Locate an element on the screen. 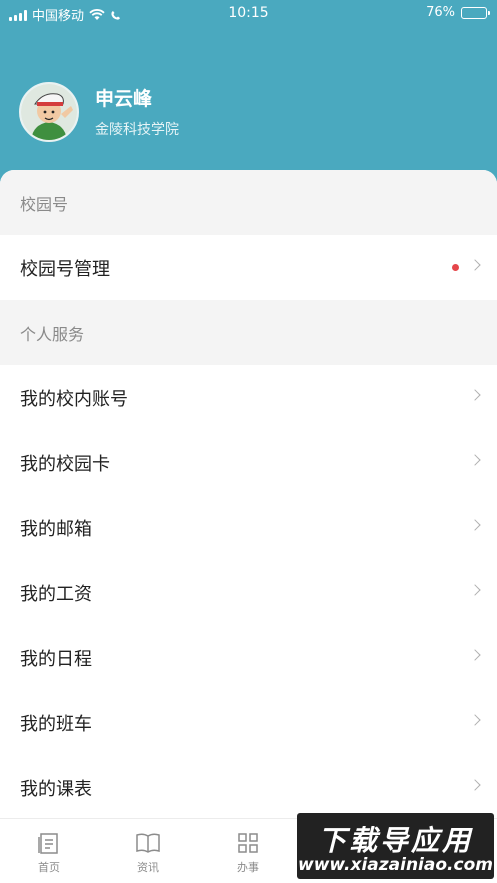 The width and height of the screenshot is (497, 883). status-bar: 中国移动 10:15 76% is located at coordinates (248, 13).